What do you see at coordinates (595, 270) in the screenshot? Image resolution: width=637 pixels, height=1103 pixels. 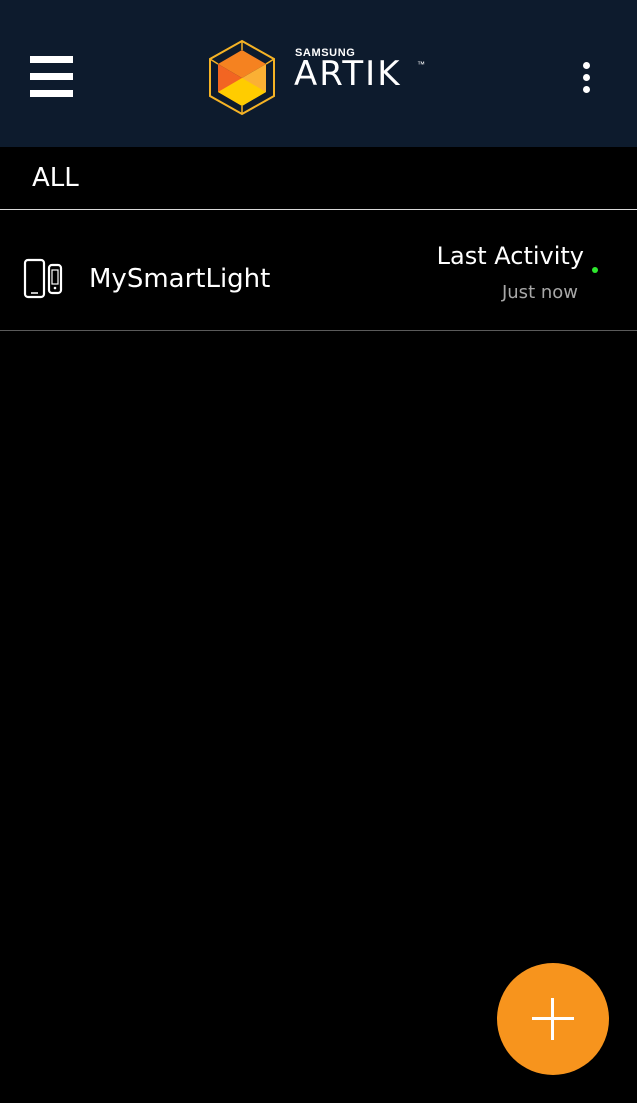 I see `online-status-indicator` at bounding box center [595, 270].